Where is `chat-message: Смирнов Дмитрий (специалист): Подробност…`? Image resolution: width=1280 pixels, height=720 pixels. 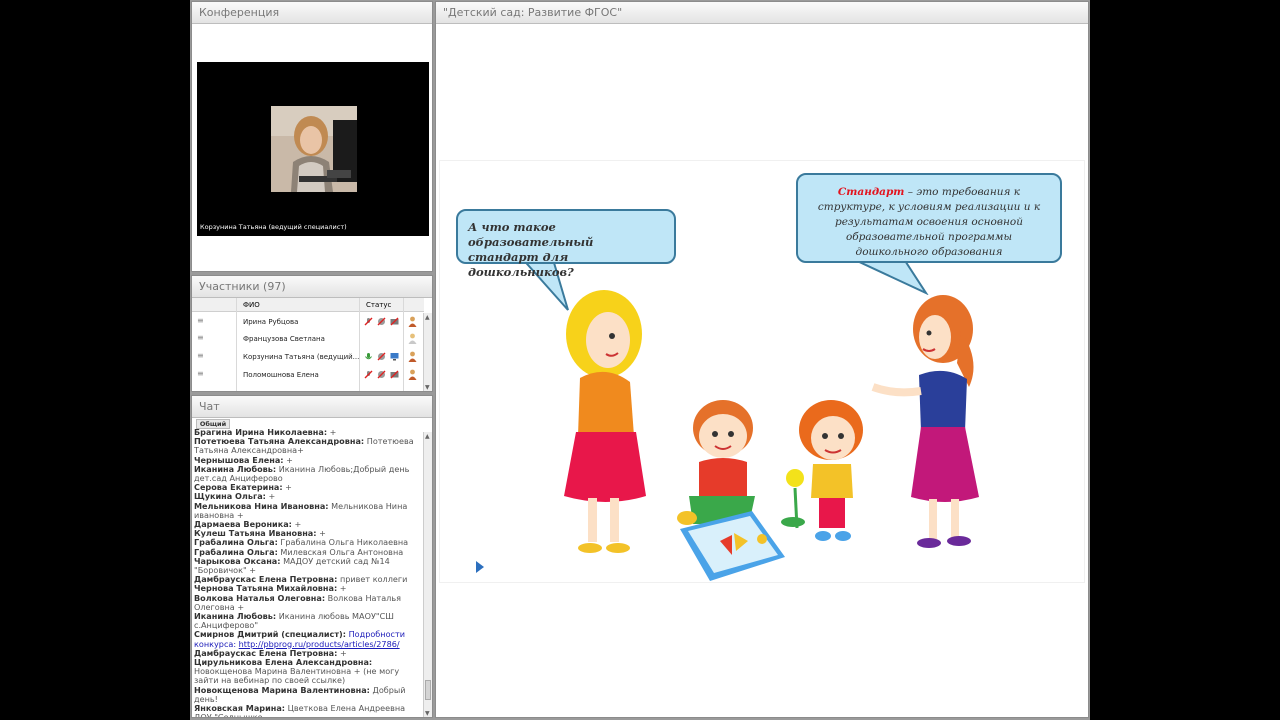 chat-message: Смирнов Дмитрий (специалист): Подробност… is located at coordinates (308, 639).